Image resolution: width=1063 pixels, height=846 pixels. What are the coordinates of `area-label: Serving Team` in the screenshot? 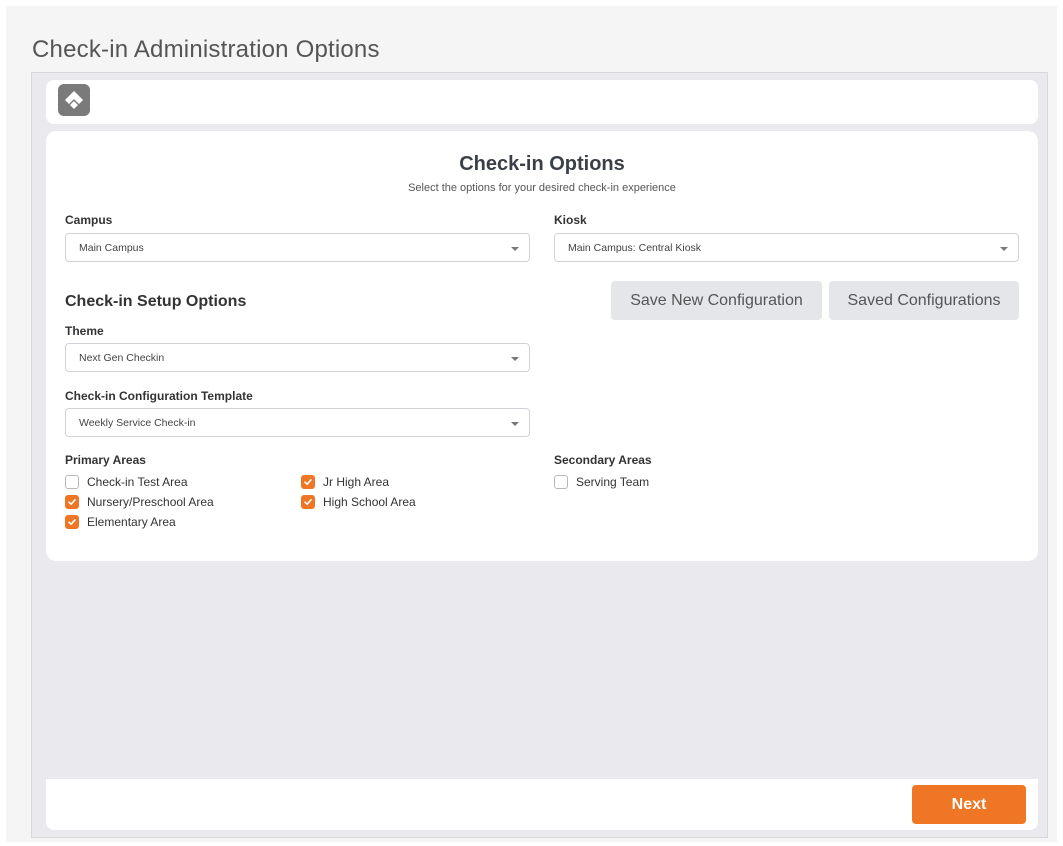 It's located at (613, 482).